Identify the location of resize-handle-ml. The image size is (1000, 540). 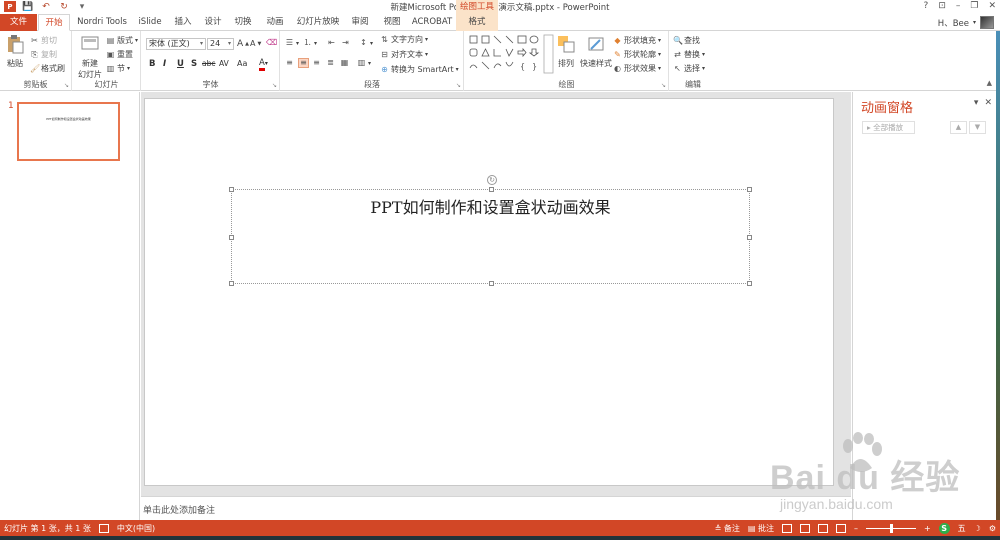
(231, 237).